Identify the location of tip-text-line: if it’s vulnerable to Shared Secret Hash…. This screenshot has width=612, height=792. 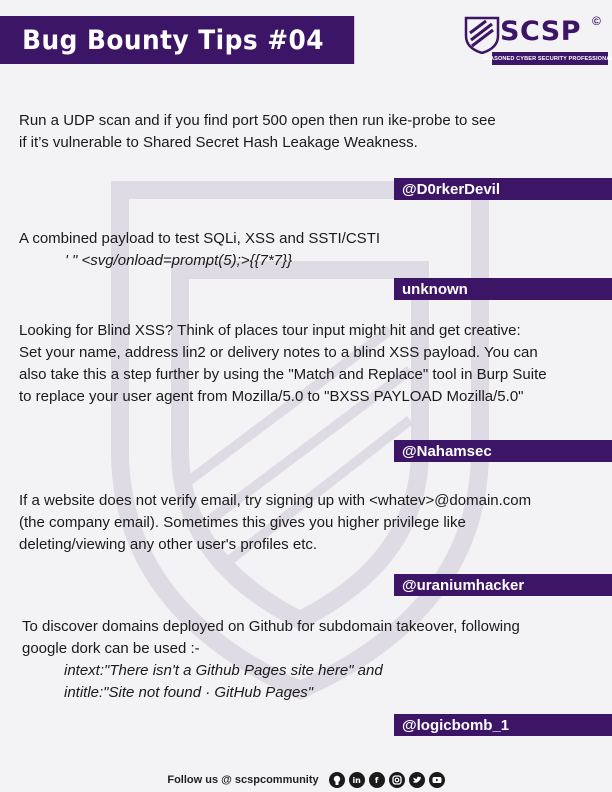
(218, 142).